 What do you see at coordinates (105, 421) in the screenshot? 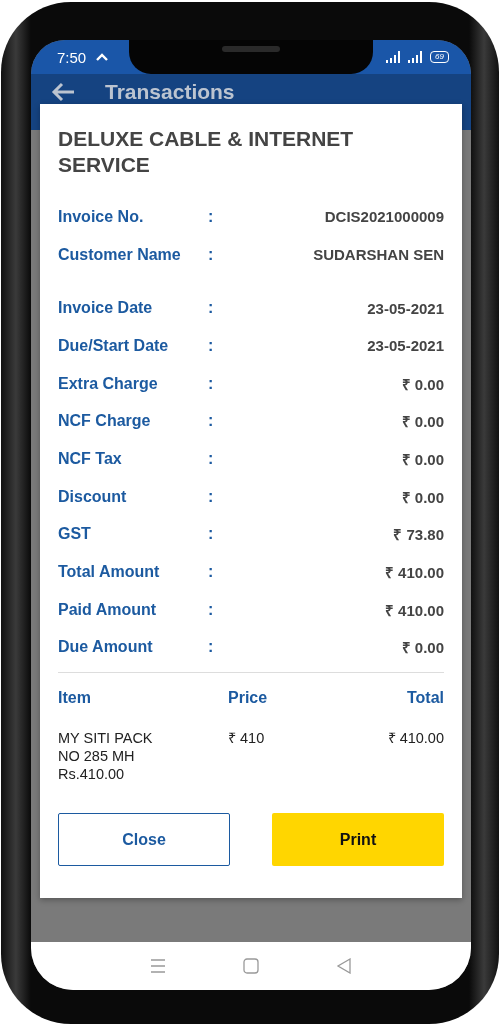
I see `field-label: NCF Charge` at bounding box center [105, 421].